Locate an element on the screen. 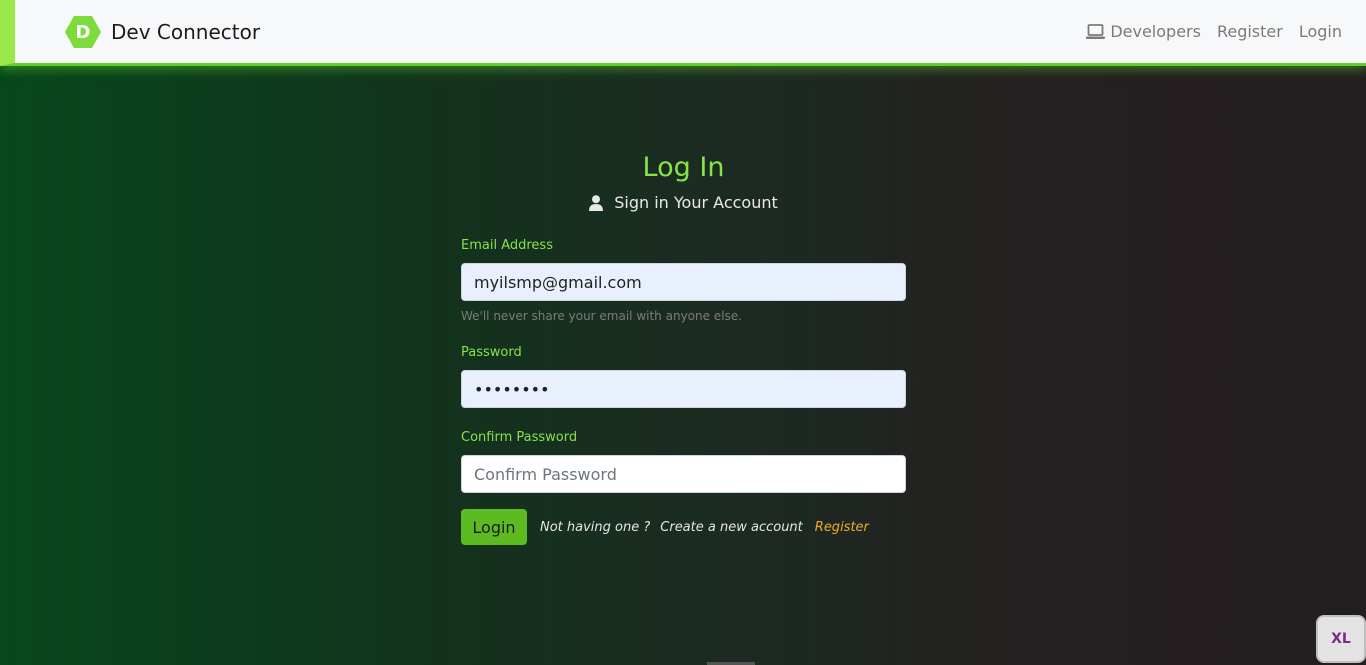 This screenshot has height=665, width=1366. no-account-note: Not having one ? is located at coordinates (595, 527).